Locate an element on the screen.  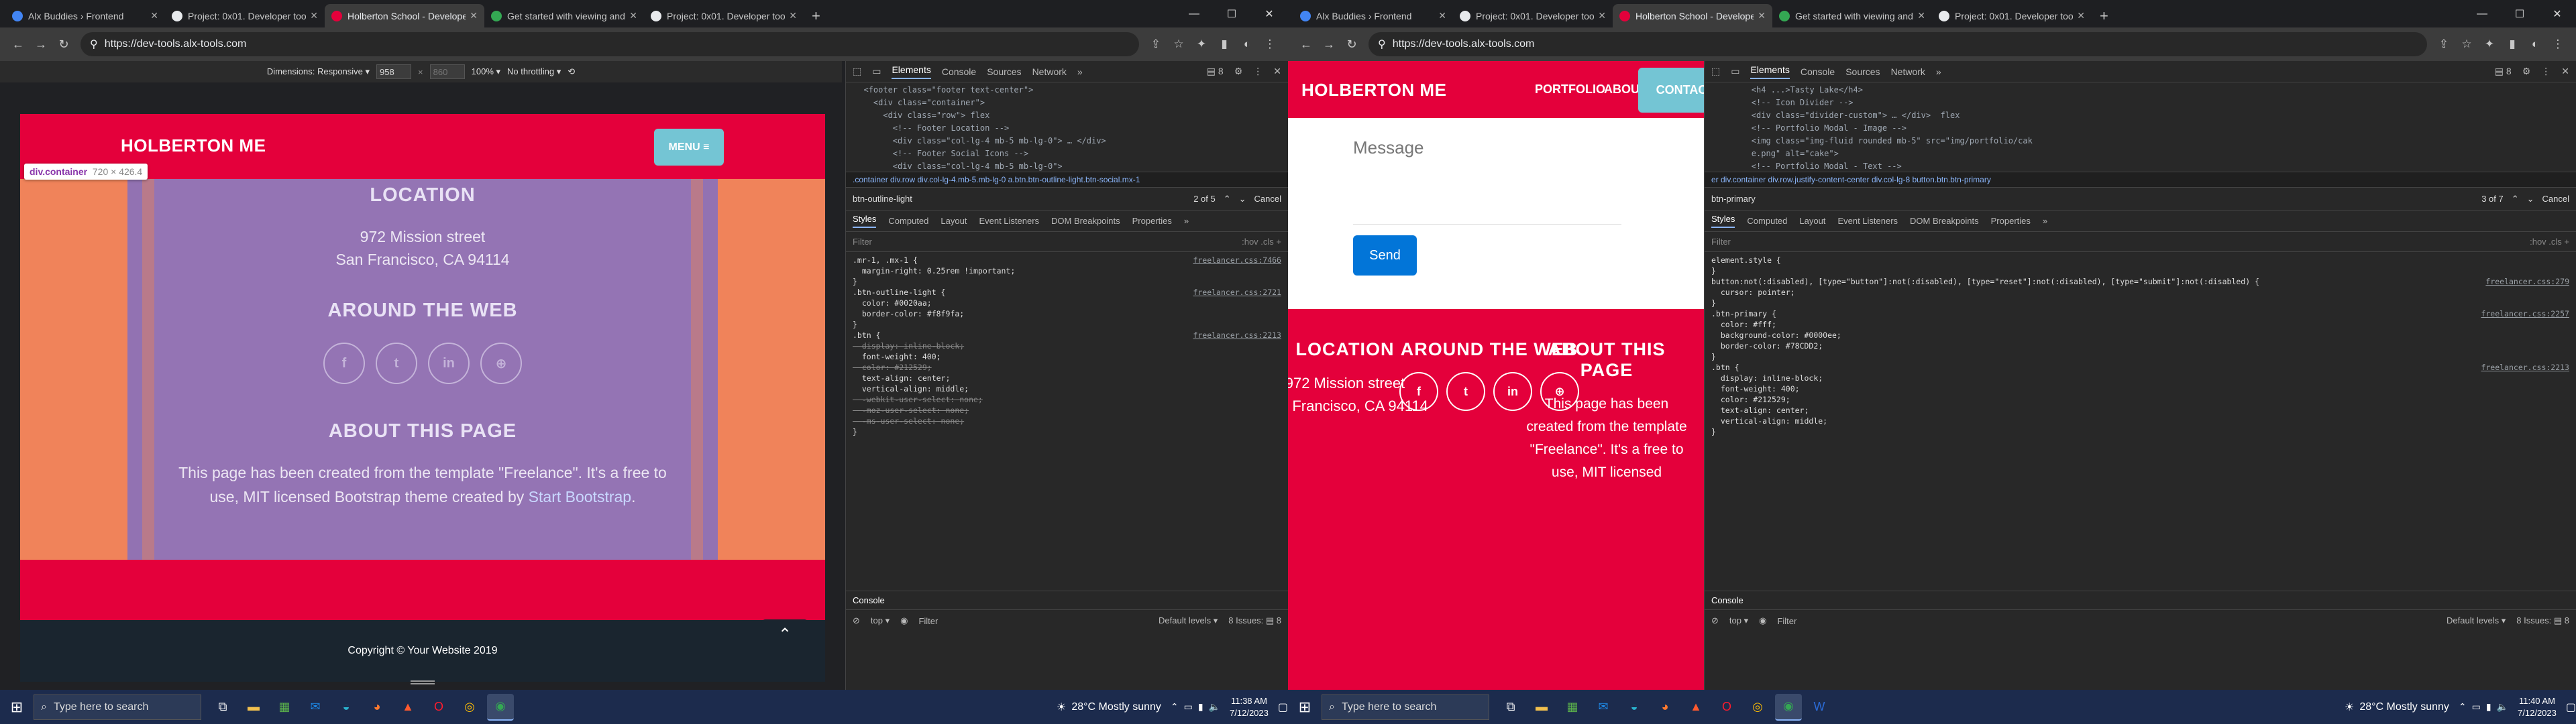
dom-node: <!-- Footer Social Icons --> is located at coordinates (1067, 153).